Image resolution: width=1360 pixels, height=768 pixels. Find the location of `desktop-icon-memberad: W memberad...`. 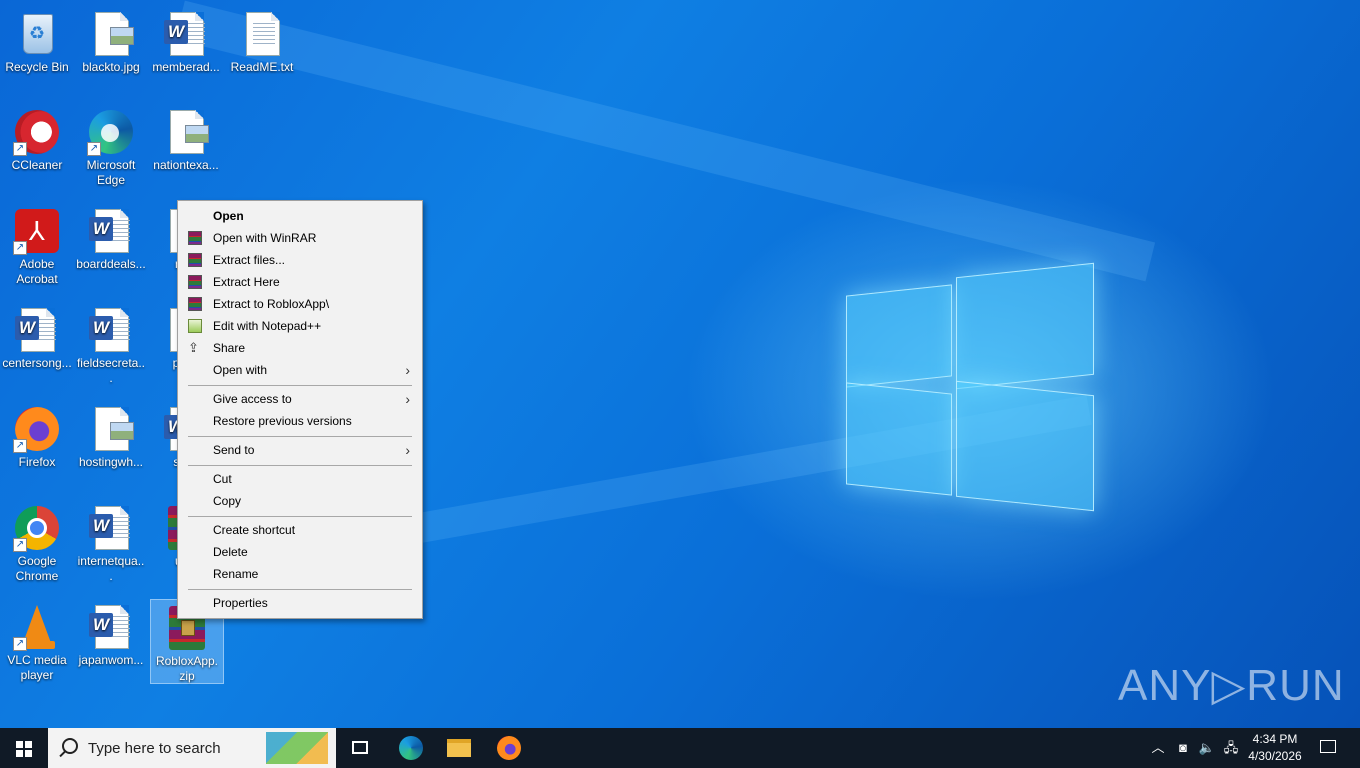

desktop-icon-memberad: W memberad... is located at coordinates (186, 40).